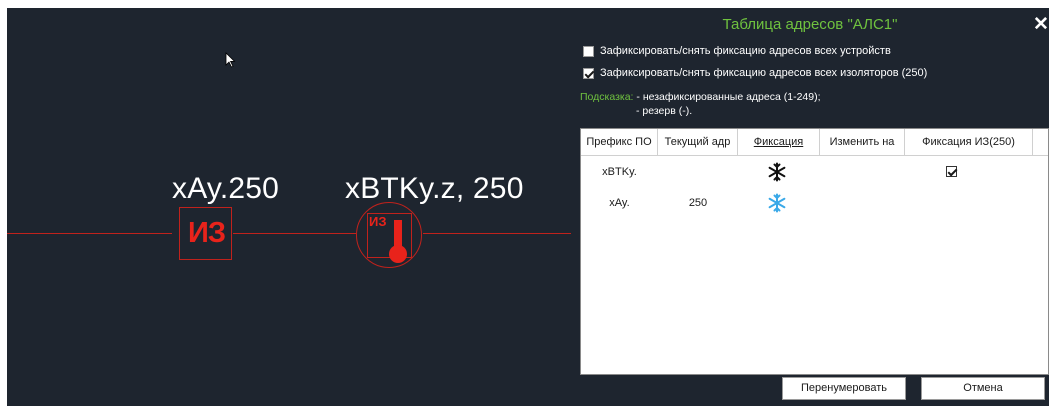 The height and width of the screenshot is (406, 1049). Describe the element at coordinates (779, 142) in the screenshot. I see `column-header-fixation: Фиксация` at that location.